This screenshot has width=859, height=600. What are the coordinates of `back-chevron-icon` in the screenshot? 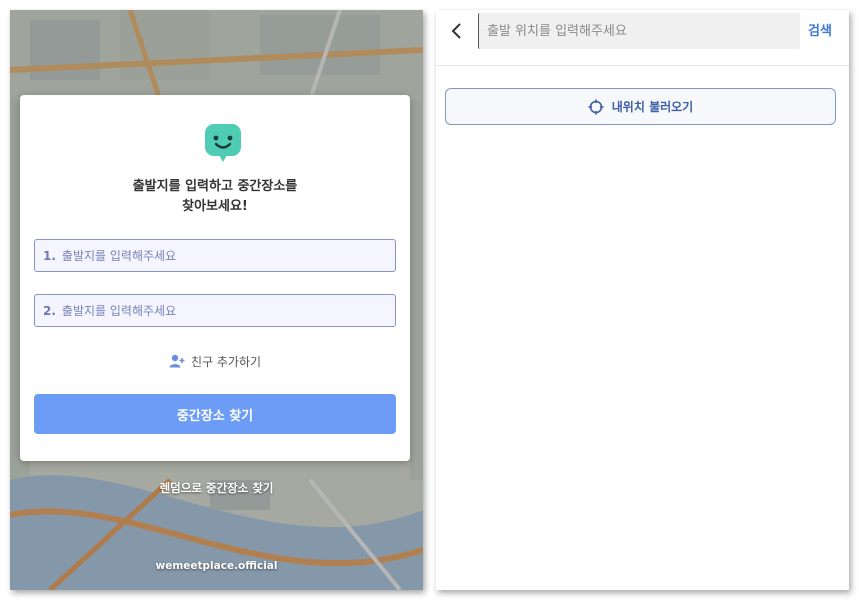 It's located at (456, 31).